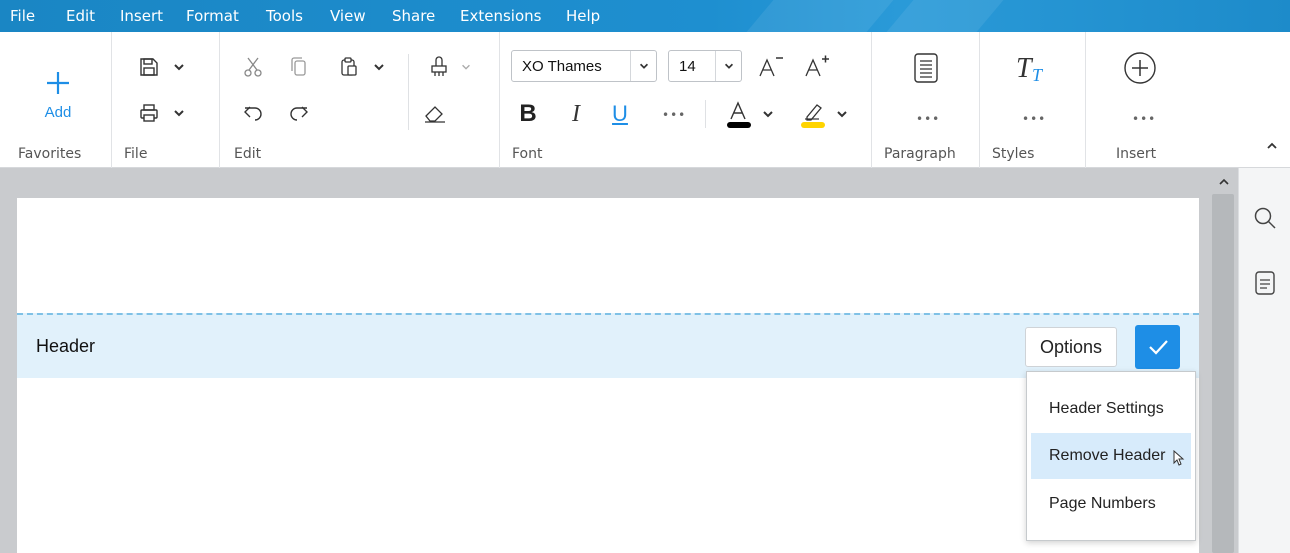 This screenshot has height=553, width=1290. I want to click on font-more-button: •••, so click(674, 115).